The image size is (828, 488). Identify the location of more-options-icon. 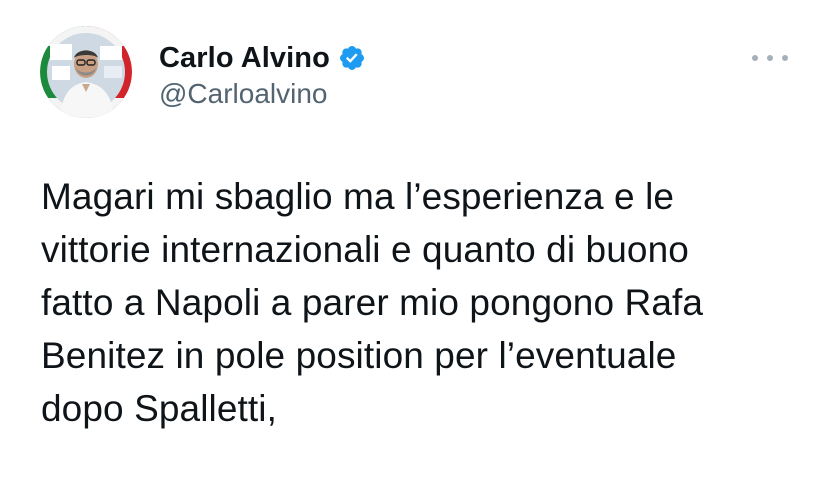
(770, 58).